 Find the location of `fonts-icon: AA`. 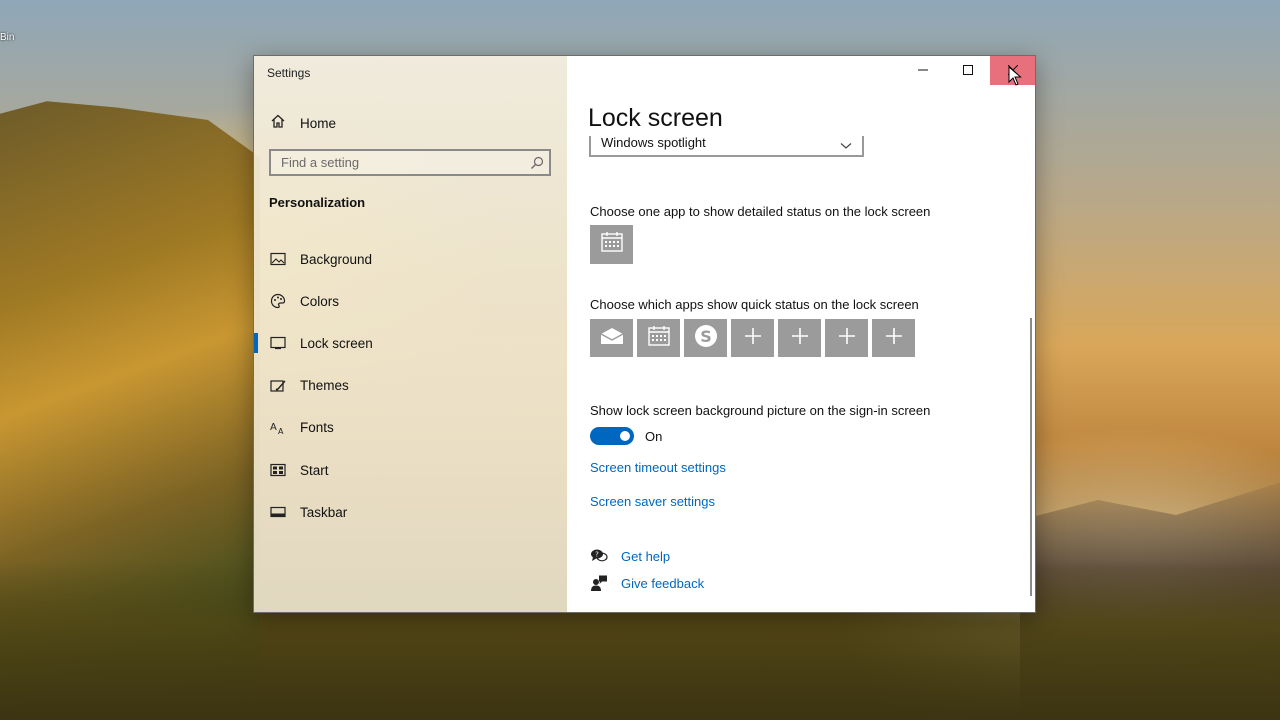

fonts-icon: AA is located at coordinates (278, 428).